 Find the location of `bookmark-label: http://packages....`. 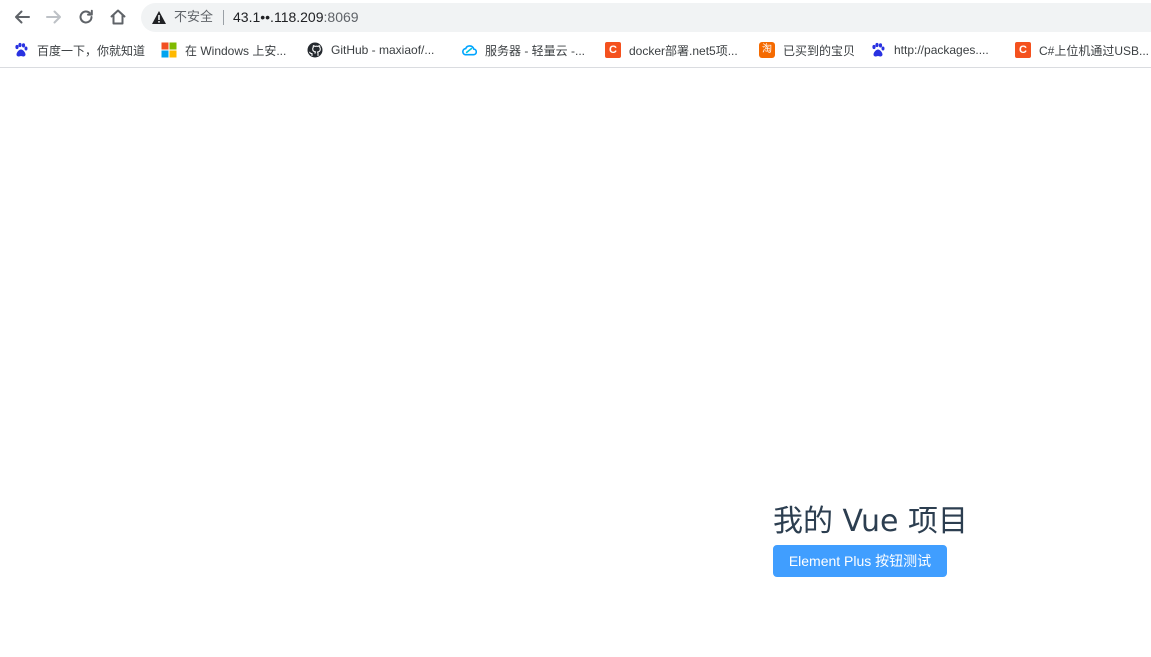

bookmark-label: http://packages.... is located at coordinates (941, 50).